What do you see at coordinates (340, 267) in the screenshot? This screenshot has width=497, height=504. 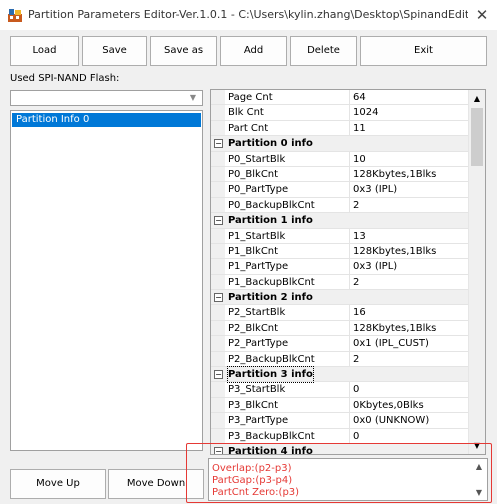 I see `property-row: P1_PartType 0x3 (IPL)` at bounding box center [340, 267].